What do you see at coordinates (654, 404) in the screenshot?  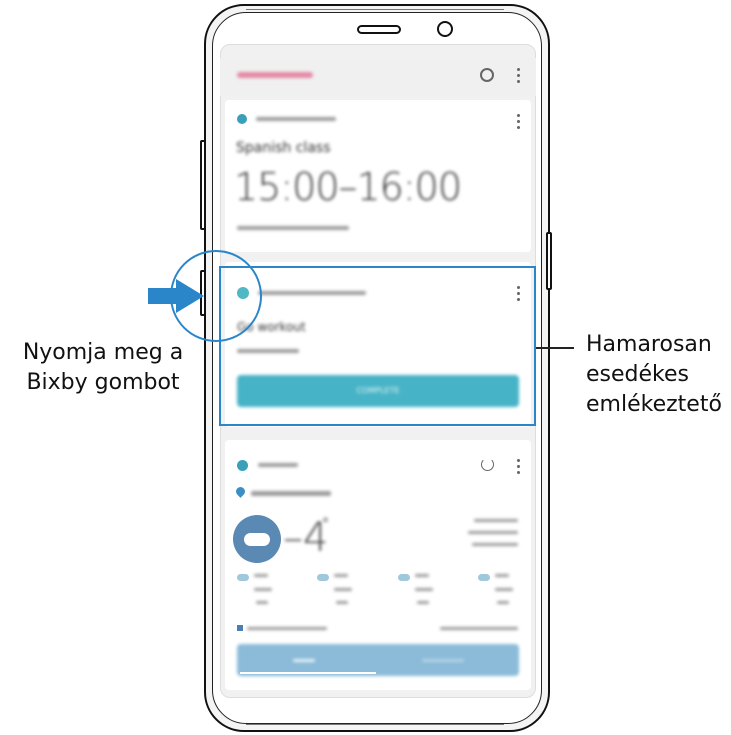 I see `right-callout-line: emlékeztető` at bounding box center [654, 404].